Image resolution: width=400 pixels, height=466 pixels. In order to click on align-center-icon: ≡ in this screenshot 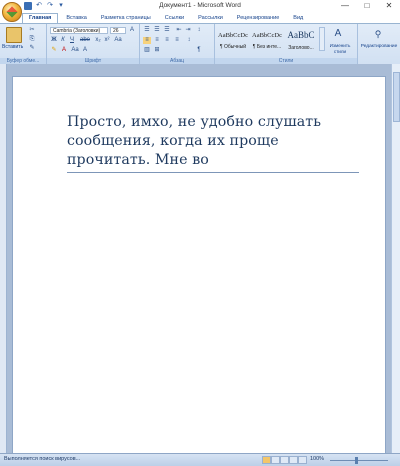, I will do `click(157, 40)`.